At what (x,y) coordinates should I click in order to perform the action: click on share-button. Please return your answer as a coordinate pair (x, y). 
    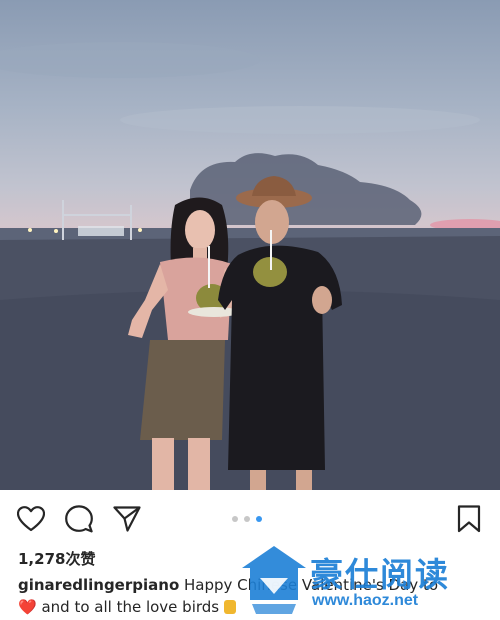
    Looking at the image, I should click on (127, 519).